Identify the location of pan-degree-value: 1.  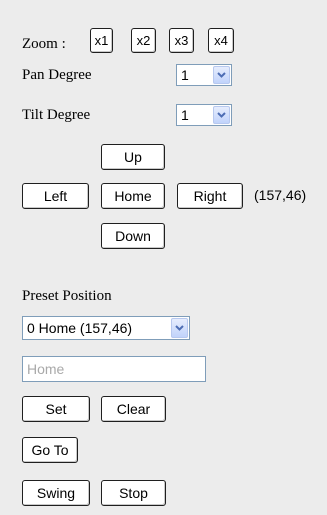
(185, 75).